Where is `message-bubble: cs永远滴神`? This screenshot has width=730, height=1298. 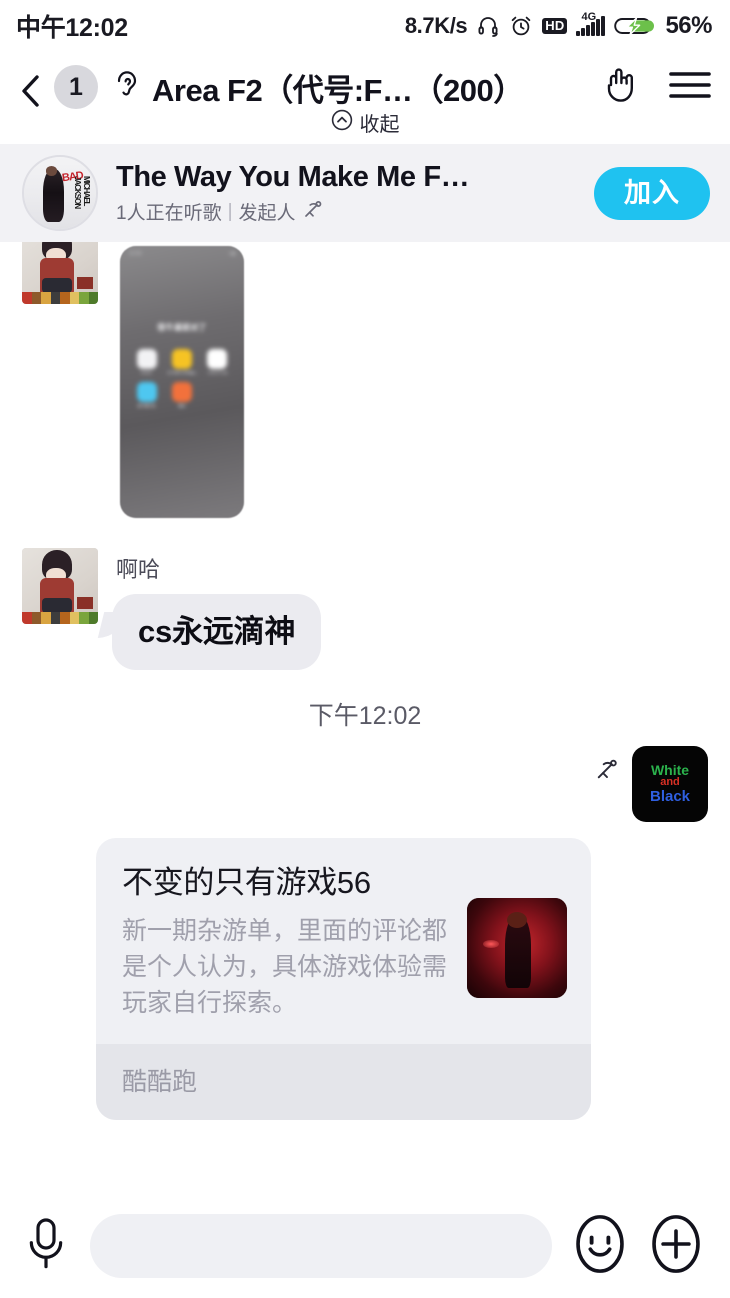
message-bubble: cs永远滴神 is located at coordinates (217, 632).